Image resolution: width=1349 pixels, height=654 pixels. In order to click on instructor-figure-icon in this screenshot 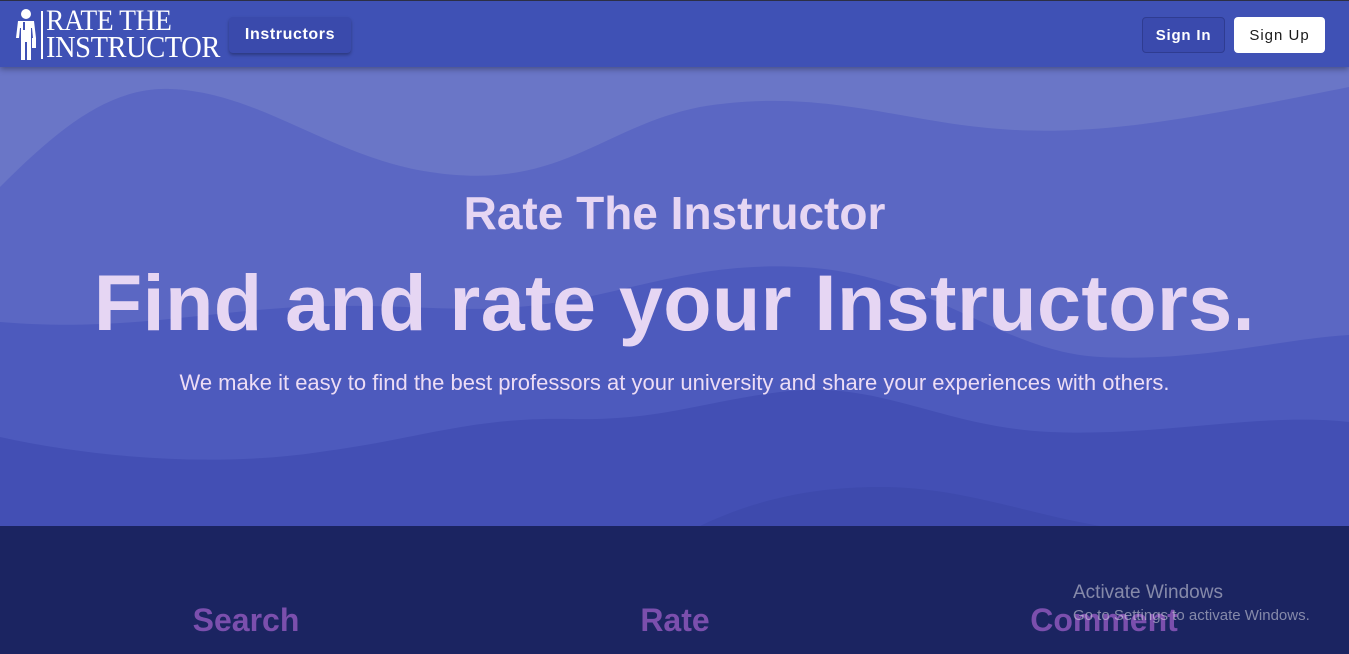, I will do `click(26, 34)`.